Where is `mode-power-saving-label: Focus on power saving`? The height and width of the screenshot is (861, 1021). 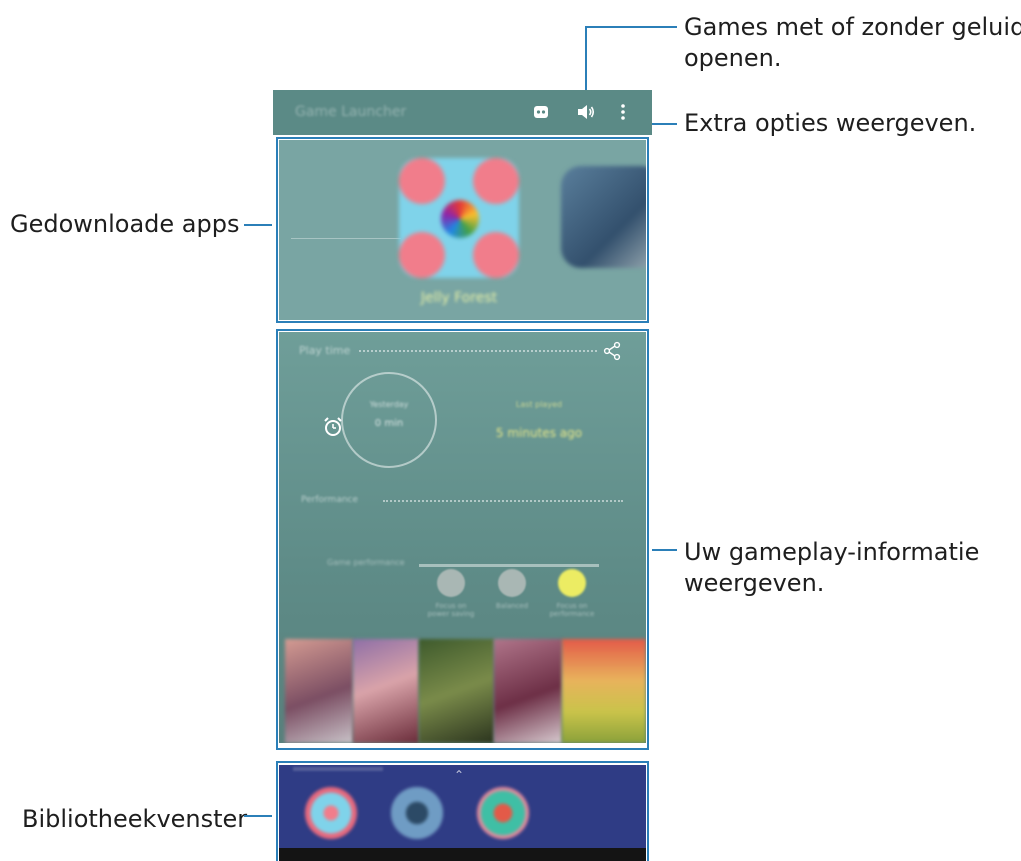 mode-power-saving-label: Focus on power saving is located at coordinates (451, 610).